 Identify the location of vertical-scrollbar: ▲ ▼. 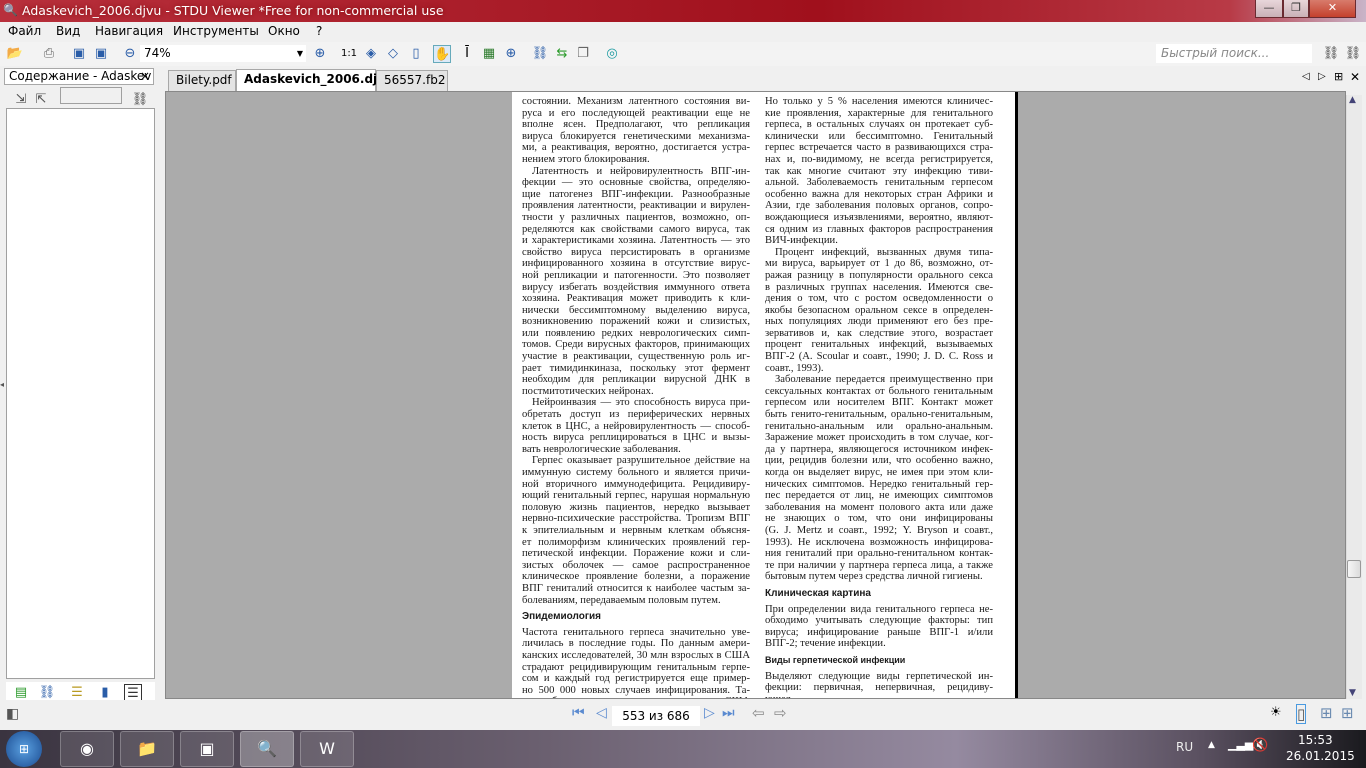
(1354, 397).